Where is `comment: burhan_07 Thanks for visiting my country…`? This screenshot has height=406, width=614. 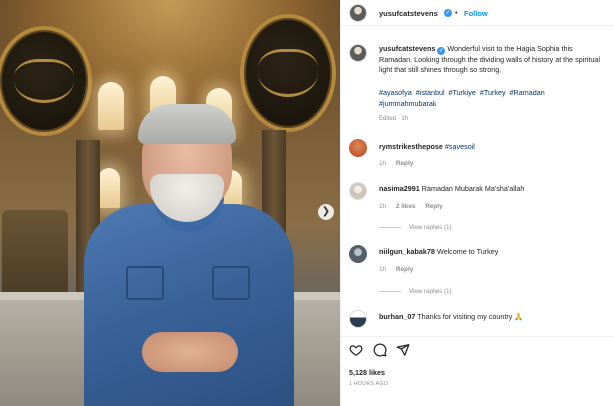
comment: burhan_07 Thanks for visiting my country… is located at coordinates (451, 316).